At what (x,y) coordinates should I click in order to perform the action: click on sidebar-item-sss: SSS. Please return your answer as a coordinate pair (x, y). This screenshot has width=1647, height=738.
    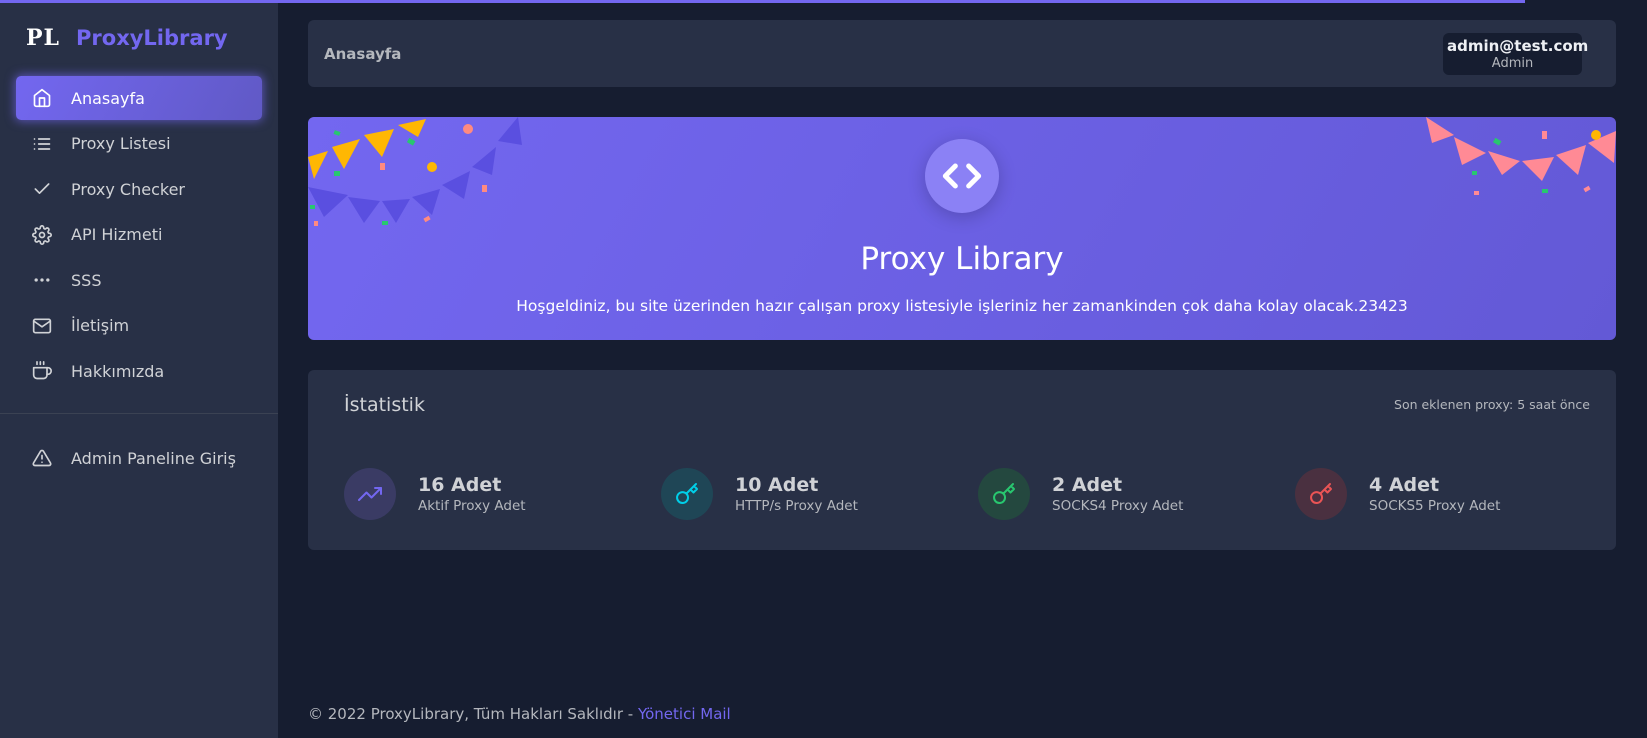
    Looking at the image, I should click on (139, 280).